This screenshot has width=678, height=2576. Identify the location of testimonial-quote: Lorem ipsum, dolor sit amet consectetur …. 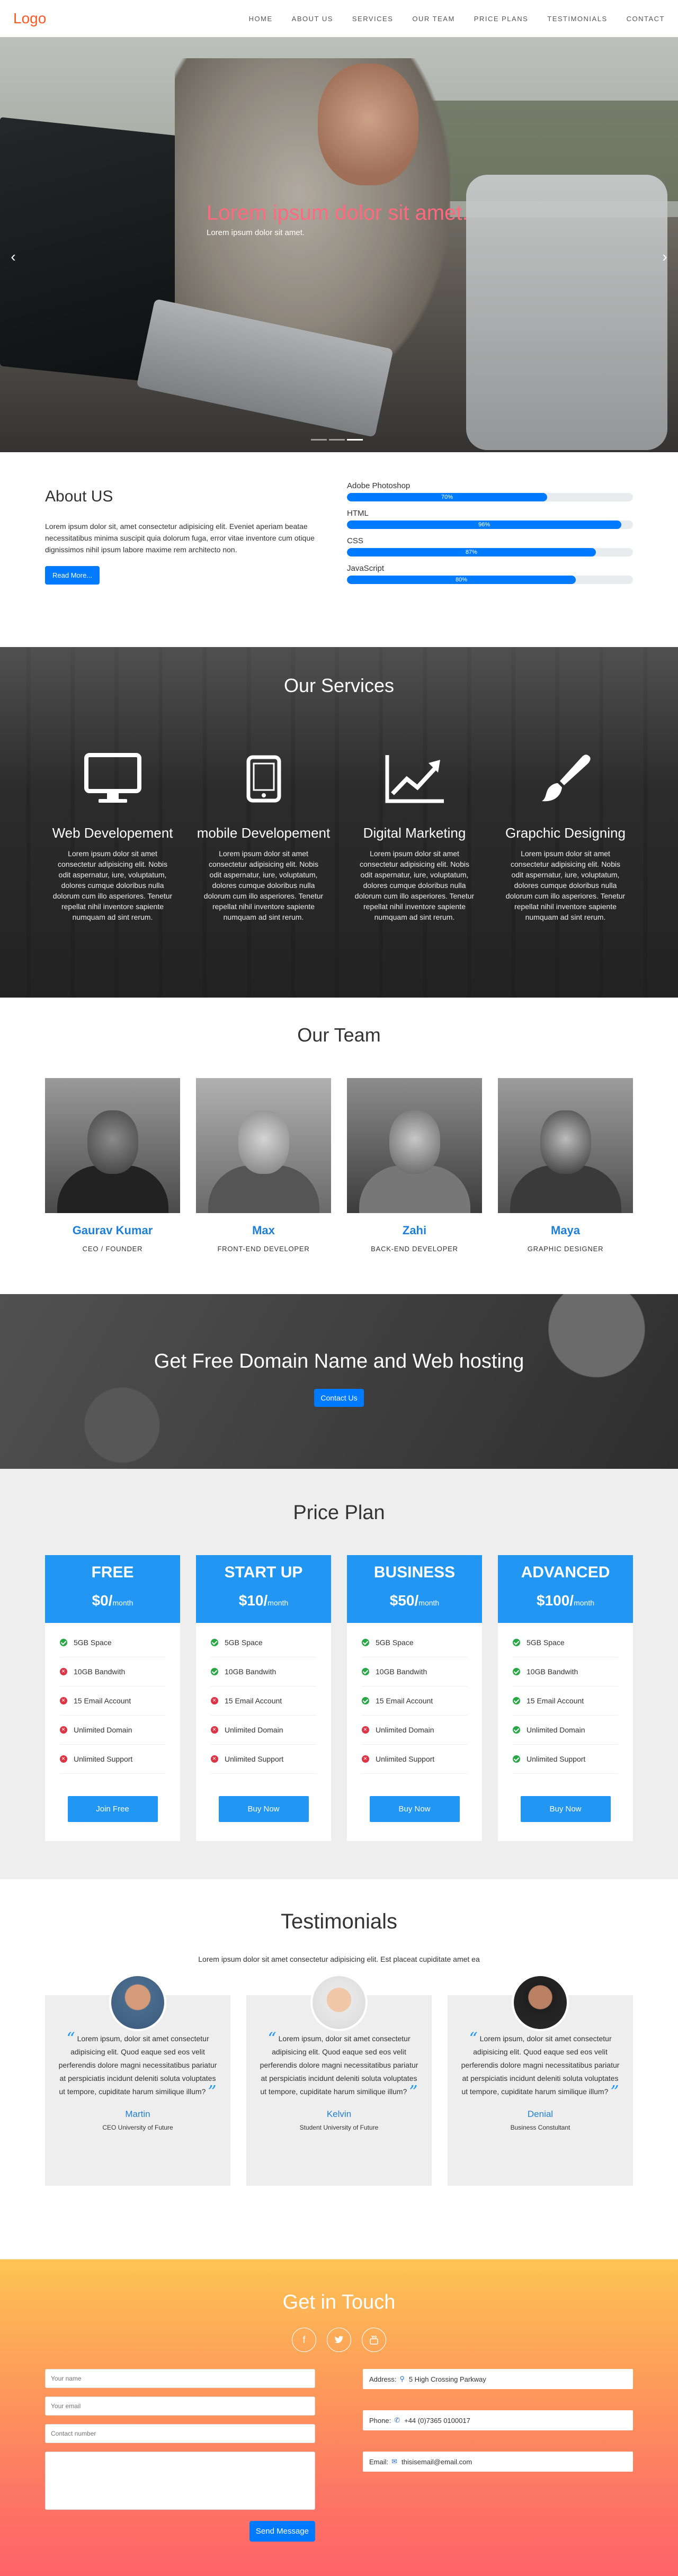
(339, 2065).